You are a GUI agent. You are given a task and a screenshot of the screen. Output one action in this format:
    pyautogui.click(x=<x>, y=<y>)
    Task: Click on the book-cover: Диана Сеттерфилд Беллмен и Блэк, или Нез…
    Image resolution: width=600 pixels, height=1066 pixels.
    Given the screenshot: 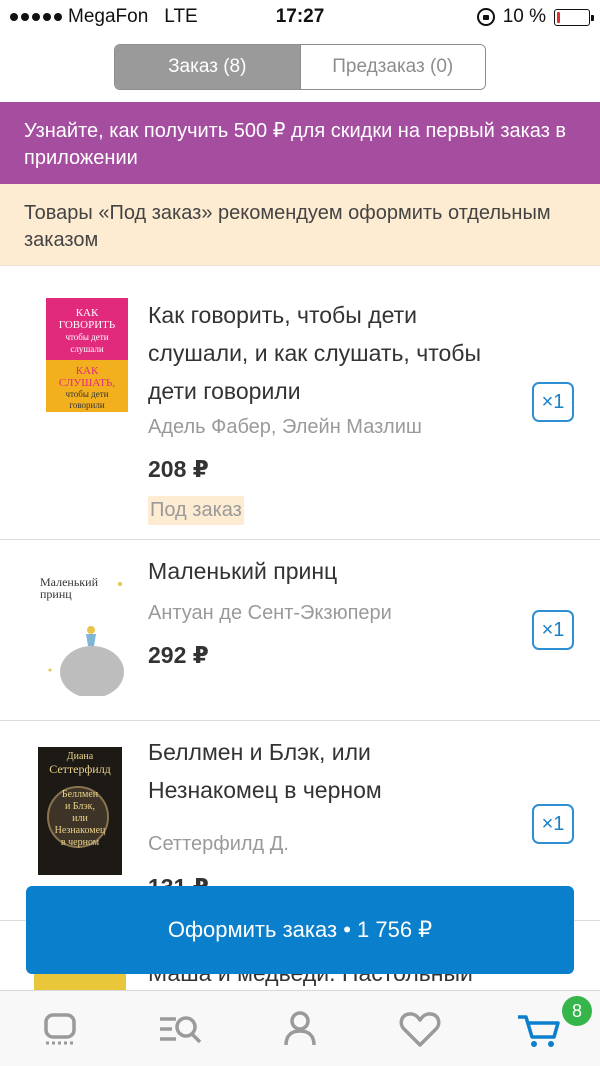 What is the action you would take?
    pyautogui.click(x=80, y=811)
    